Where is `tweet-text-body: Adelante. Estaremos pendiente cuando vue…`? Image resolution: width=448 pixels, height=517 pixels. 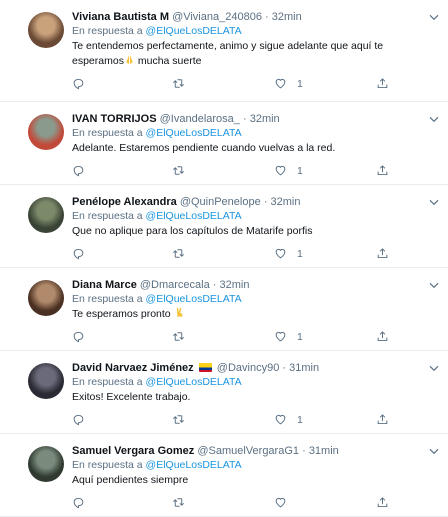 tweet-text-body: Adelante. Estaremos pendiente cuando vue… is located at coordinates (204, 148).